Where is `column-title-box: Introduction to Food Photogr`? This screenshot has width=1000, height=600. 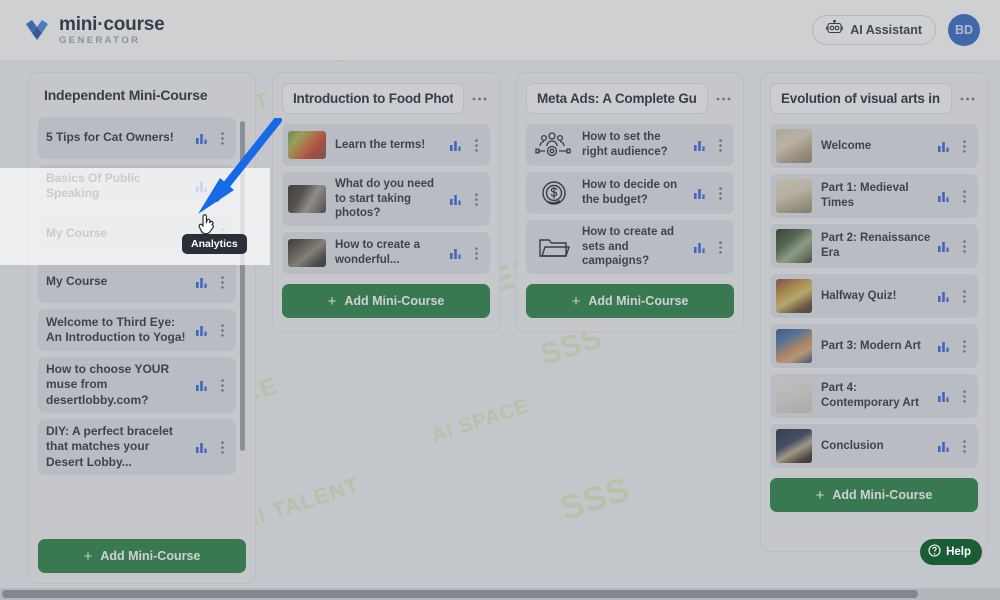
column-title-box: Introduction to Food Photogr is located at coordinates (373, 98).